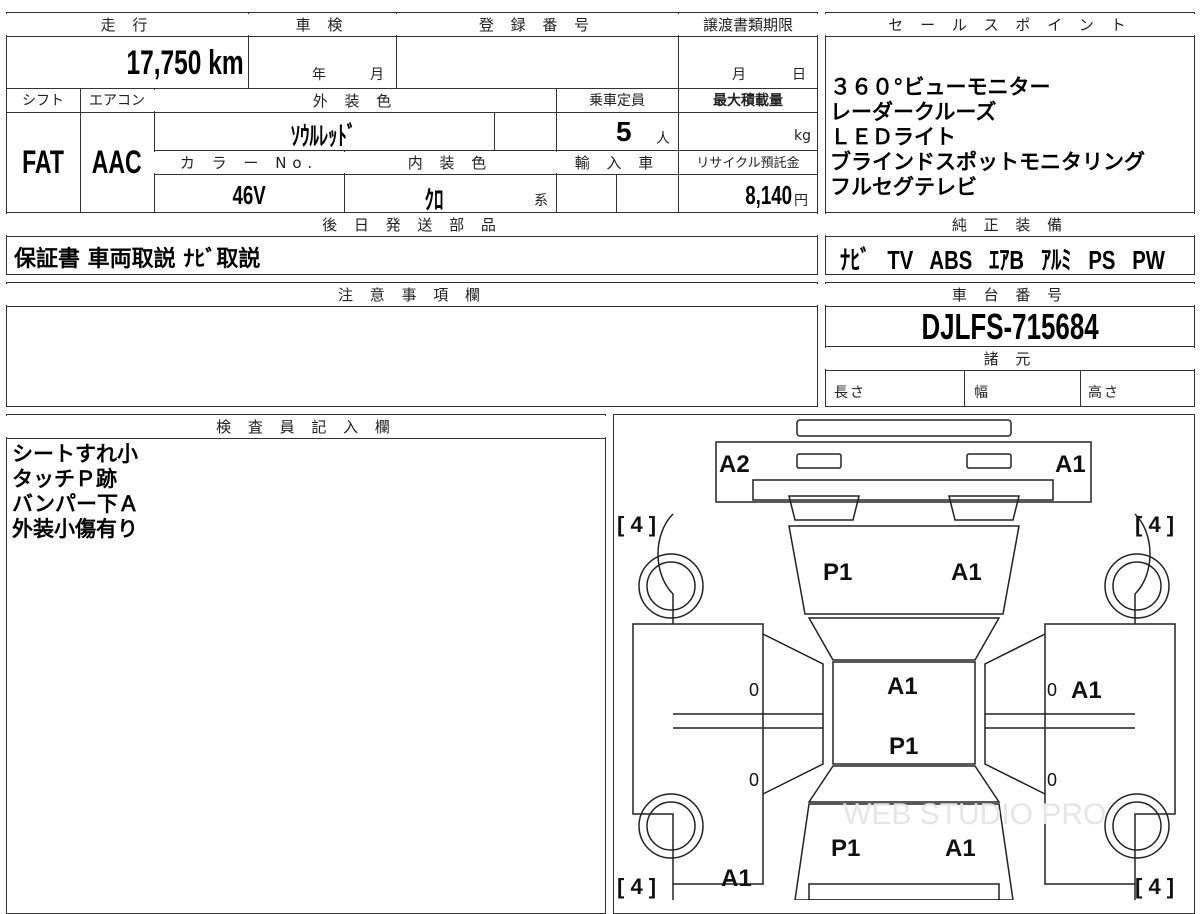 This screenshot has height=914, width=1200. Describe the element at coordinates (1010, 294) in the screenshot. I see `chassis-header: 車 台 番 号` at that location.